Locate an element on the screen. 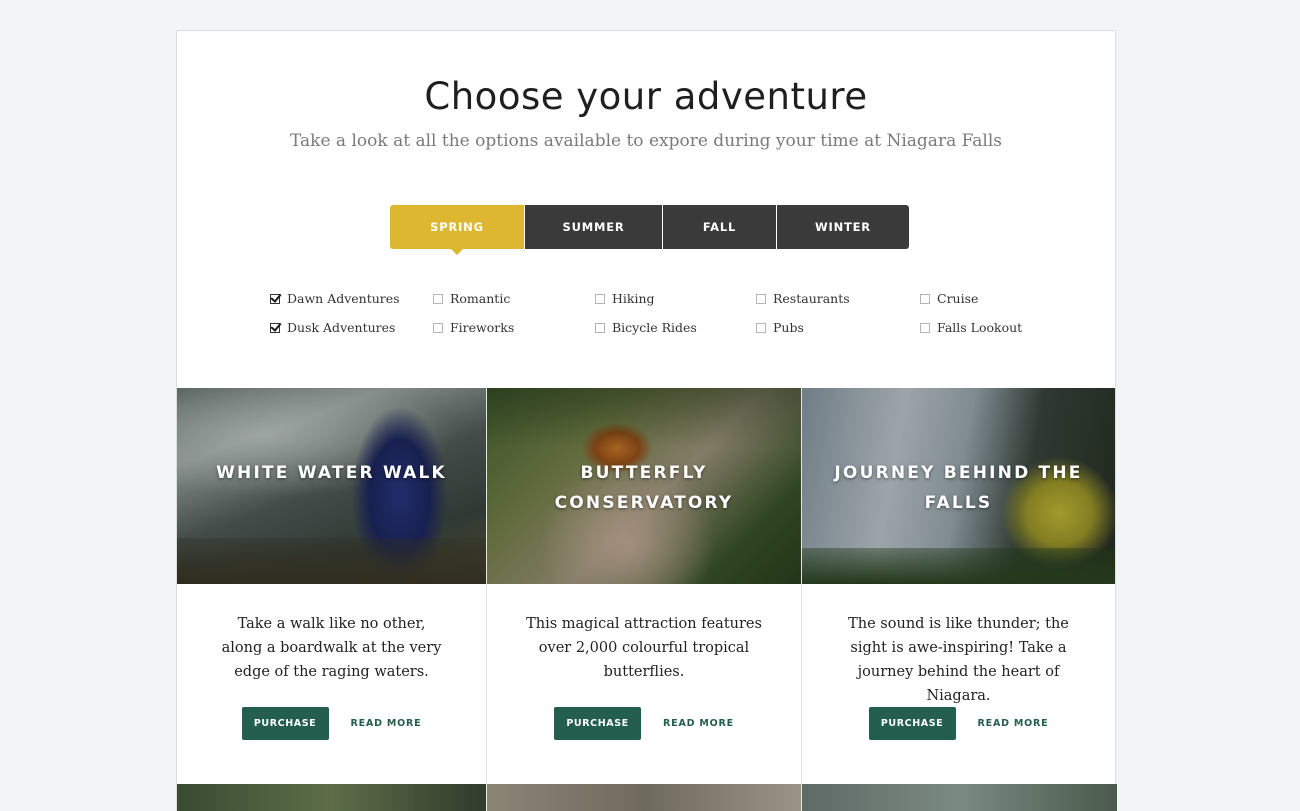 The width and height of the screenshot is (1300, 811). card-photo: BUTTERFLY CONSERVATORY is located at coordinates (644, 486).